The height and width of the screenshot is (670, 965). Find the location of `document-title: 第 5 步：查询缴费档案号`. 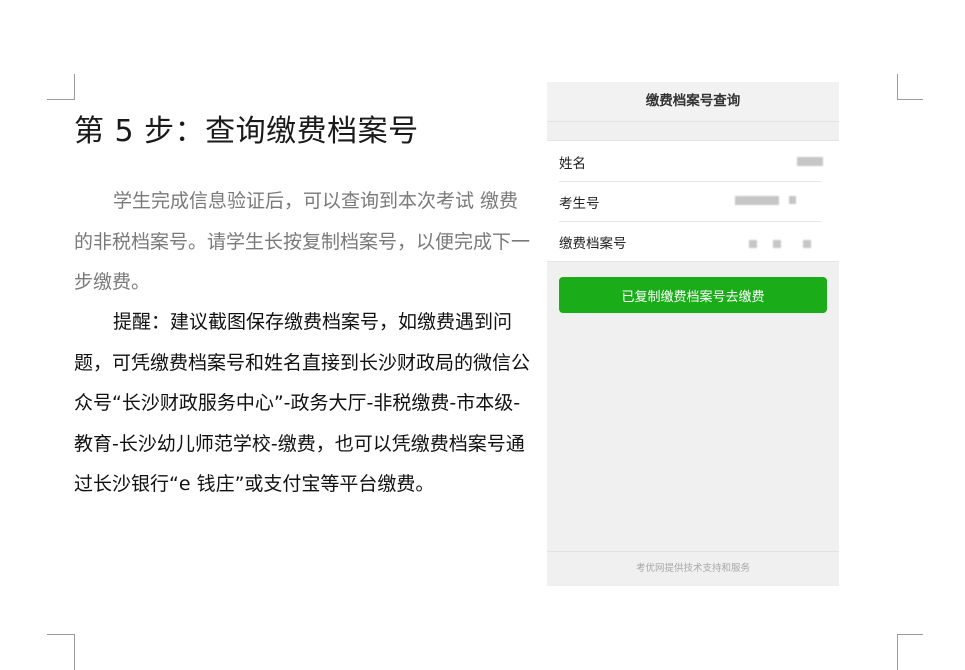

document-title: 第 5 步：查询缴费档案号 is located at coordinates (246, 131).